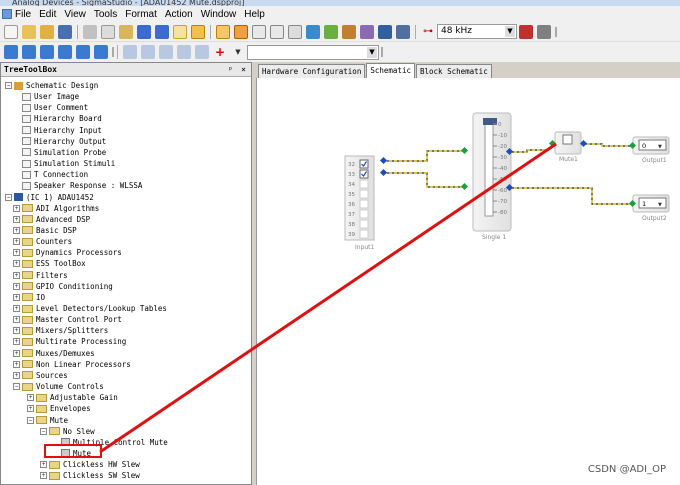  Describe the element at coordinates (83, 52) in the screenshot. I see `align-bottom-icon` at that location.